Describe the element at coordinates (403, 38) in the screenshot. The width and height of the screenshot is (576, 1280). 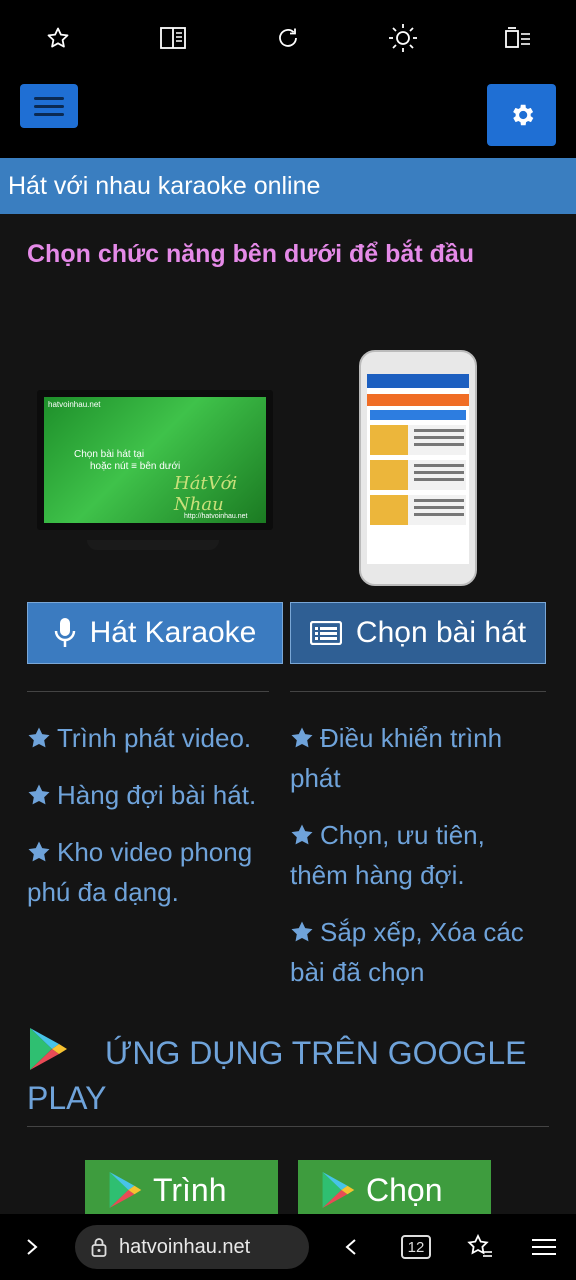
I see `brightness-icon` at that location.